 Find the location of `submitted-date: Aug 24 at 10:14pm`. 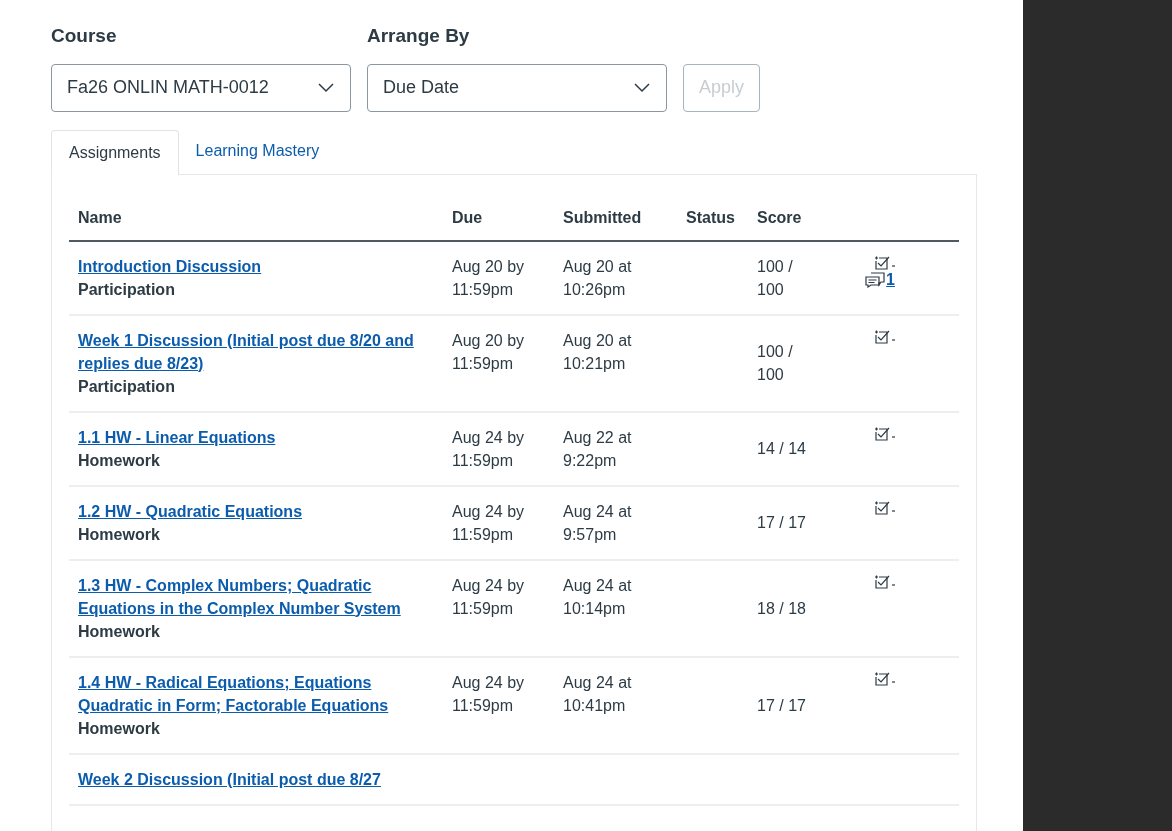

submitted-date: Aug 24 at 10:14pm is located at coordinates (598, 597).